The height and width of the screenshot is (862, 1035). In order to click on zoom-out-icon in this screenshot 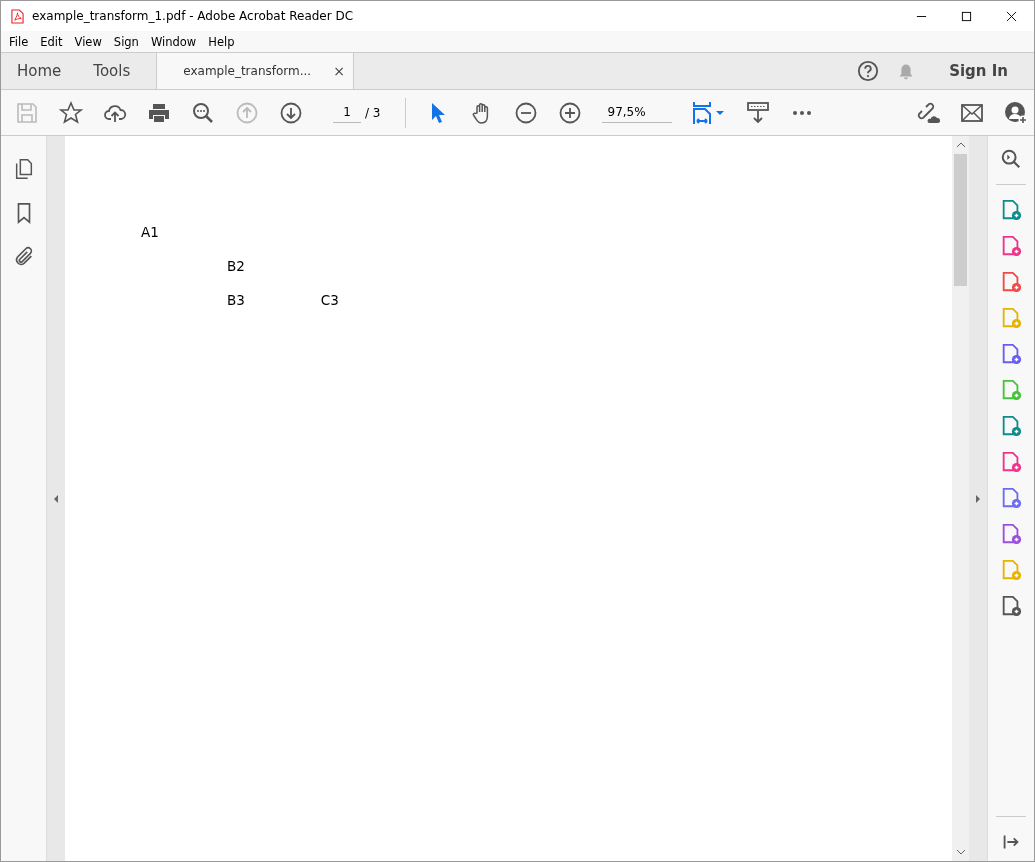, I will do `click(525, 112)`.